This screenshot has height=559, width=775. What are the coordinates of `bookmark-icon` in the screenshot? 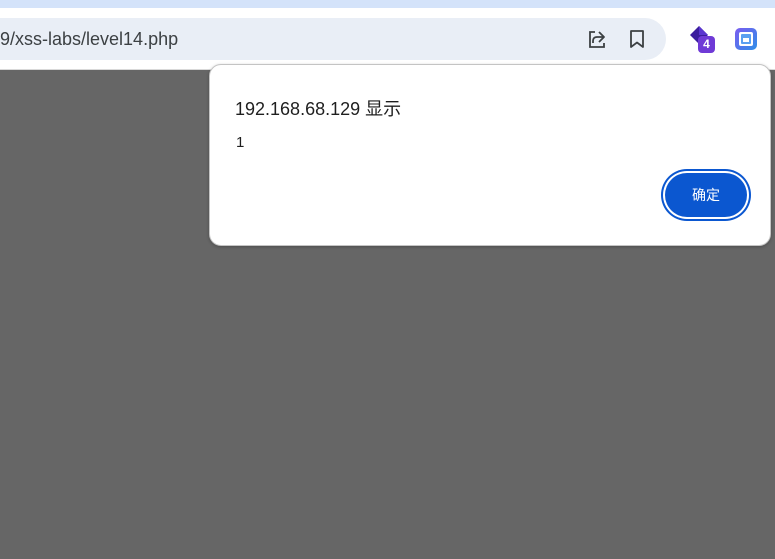 It's located at (637, 39).